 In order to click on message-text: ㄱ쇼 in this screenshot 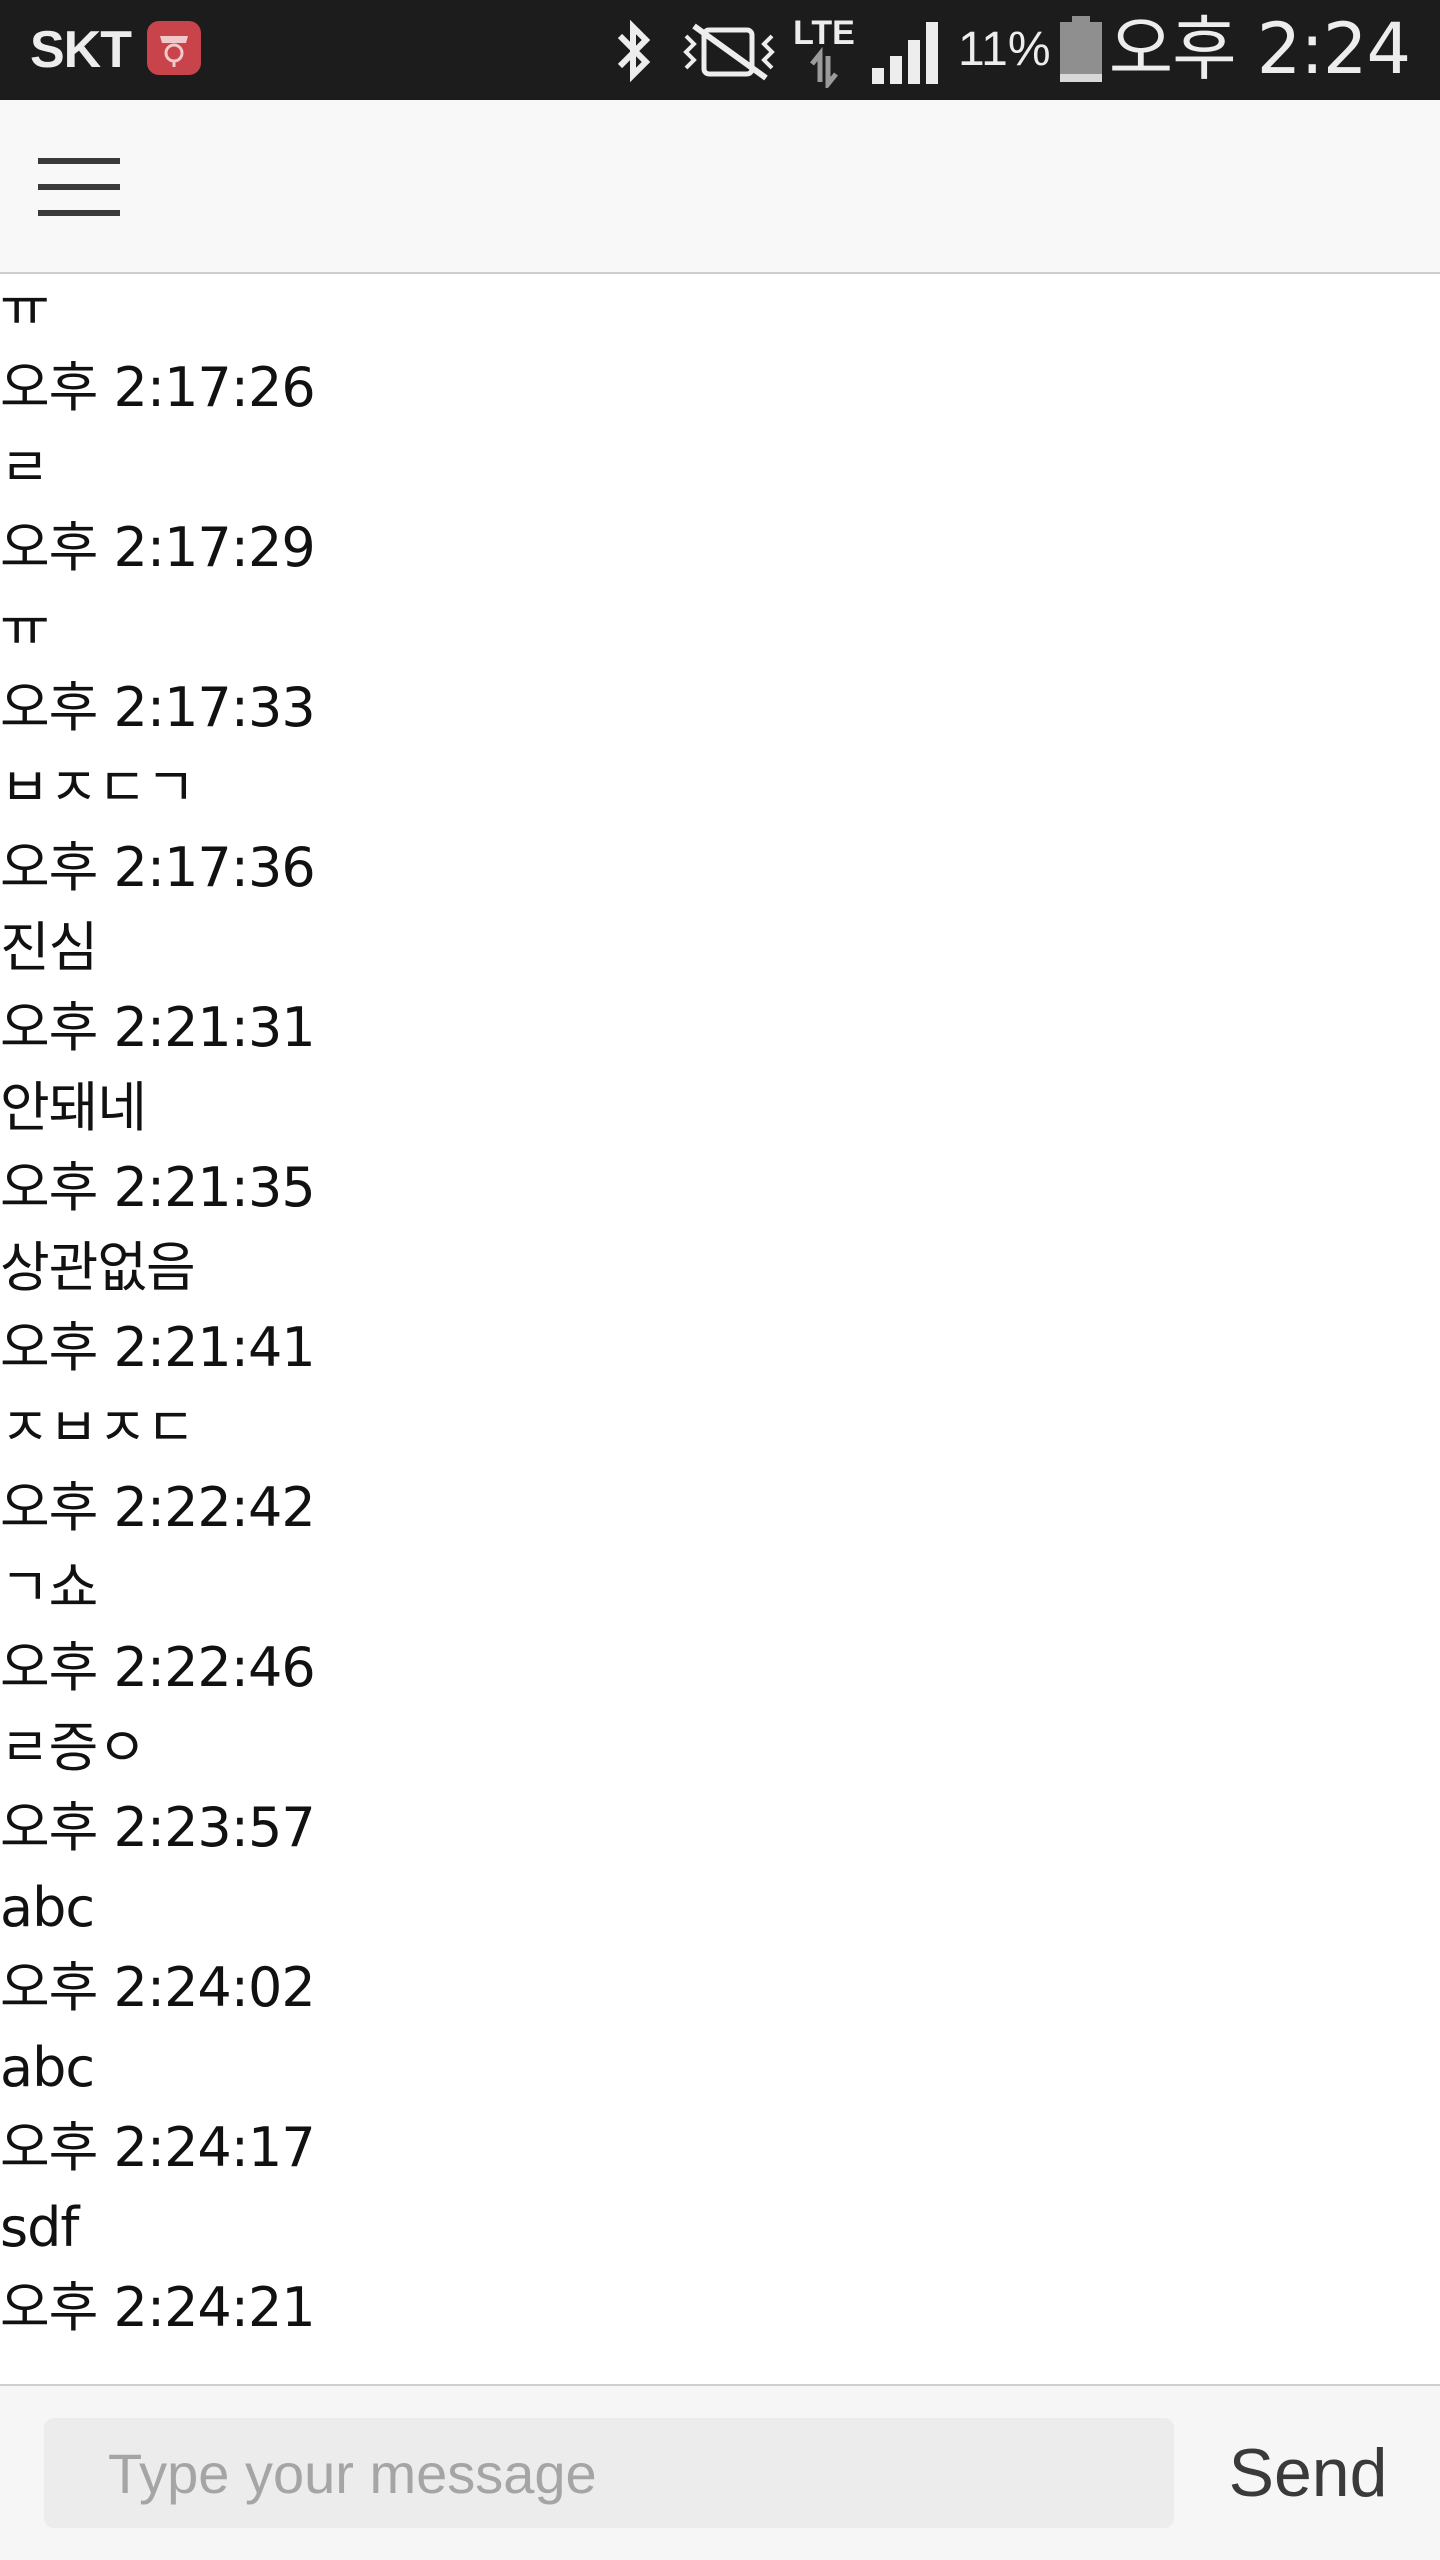, I will do `click(49, 1587)`.